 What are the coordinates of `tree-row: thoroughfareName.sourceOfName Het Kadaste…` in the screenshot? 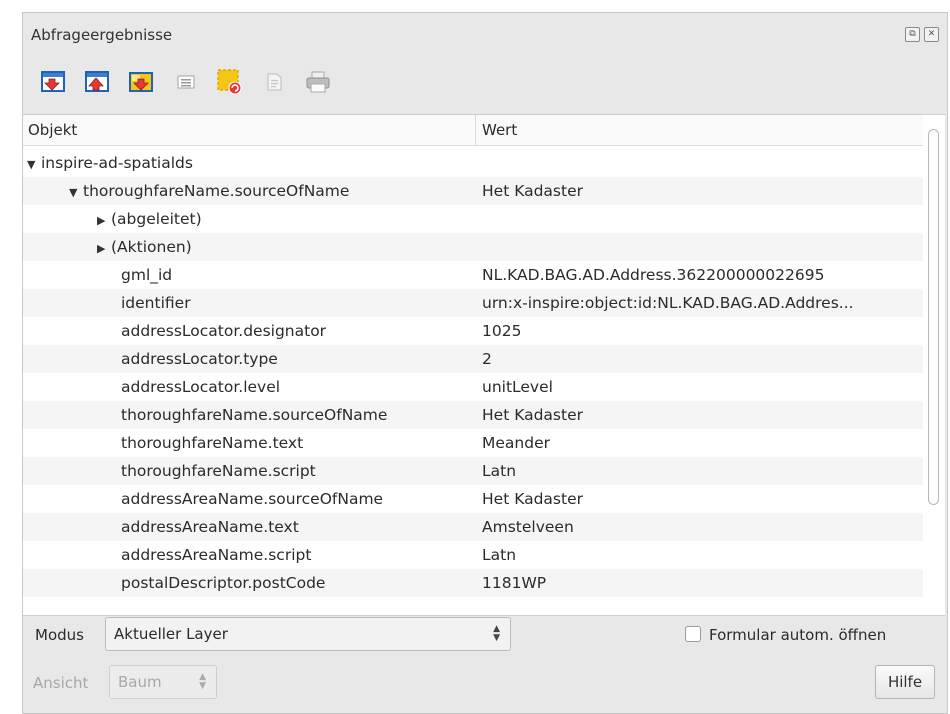 It's located at (473, 415).